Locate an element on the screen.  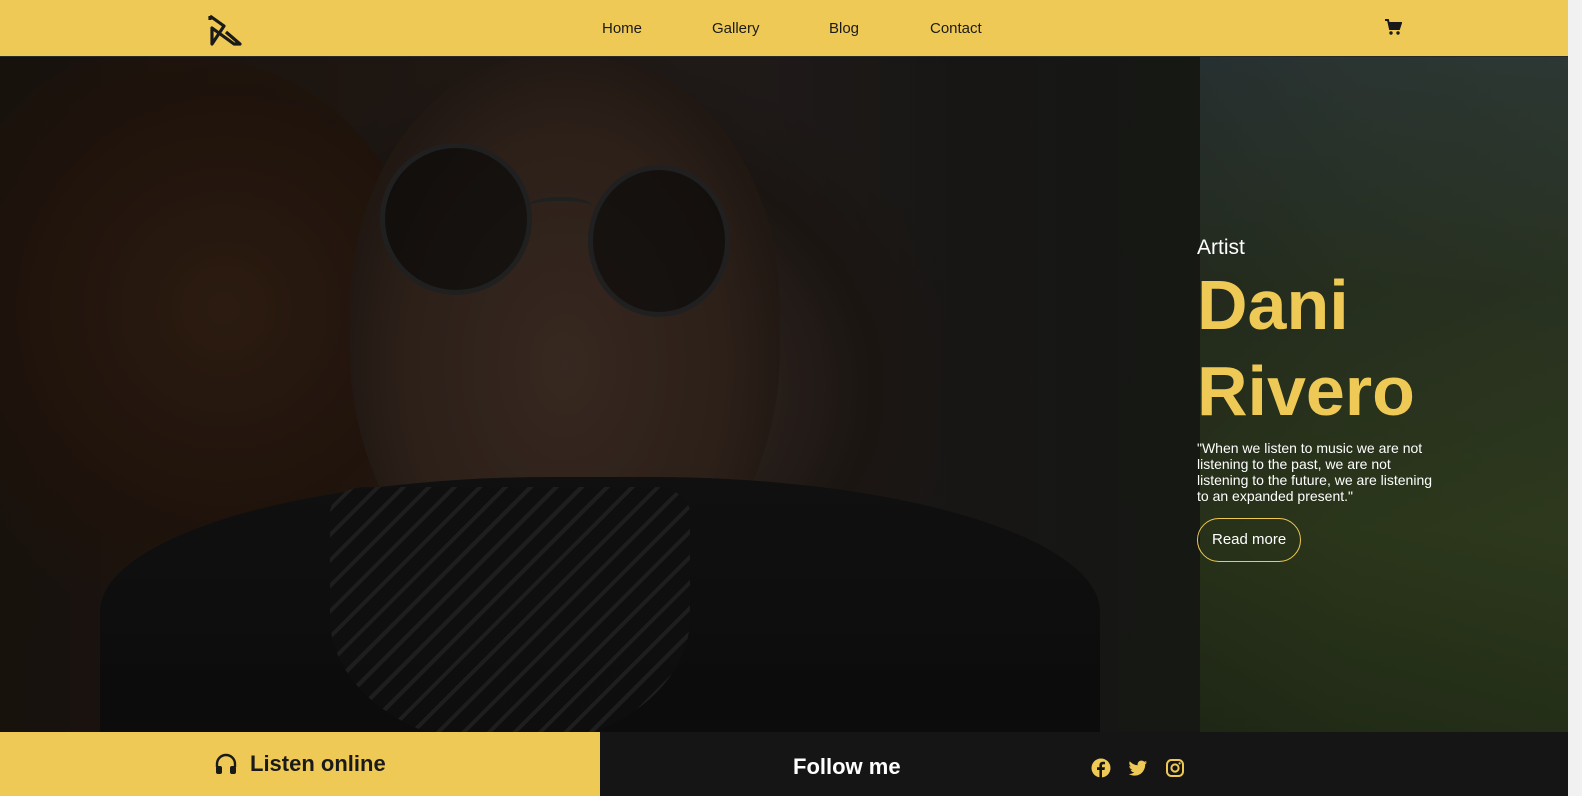
headphones-icon is located at coordinates (226, 763).